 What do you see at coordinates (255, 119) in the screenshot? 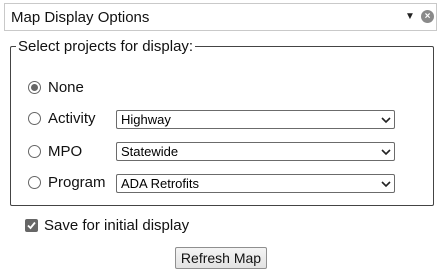
I see `activity-select: Highway` at bounding box center [255, 119].